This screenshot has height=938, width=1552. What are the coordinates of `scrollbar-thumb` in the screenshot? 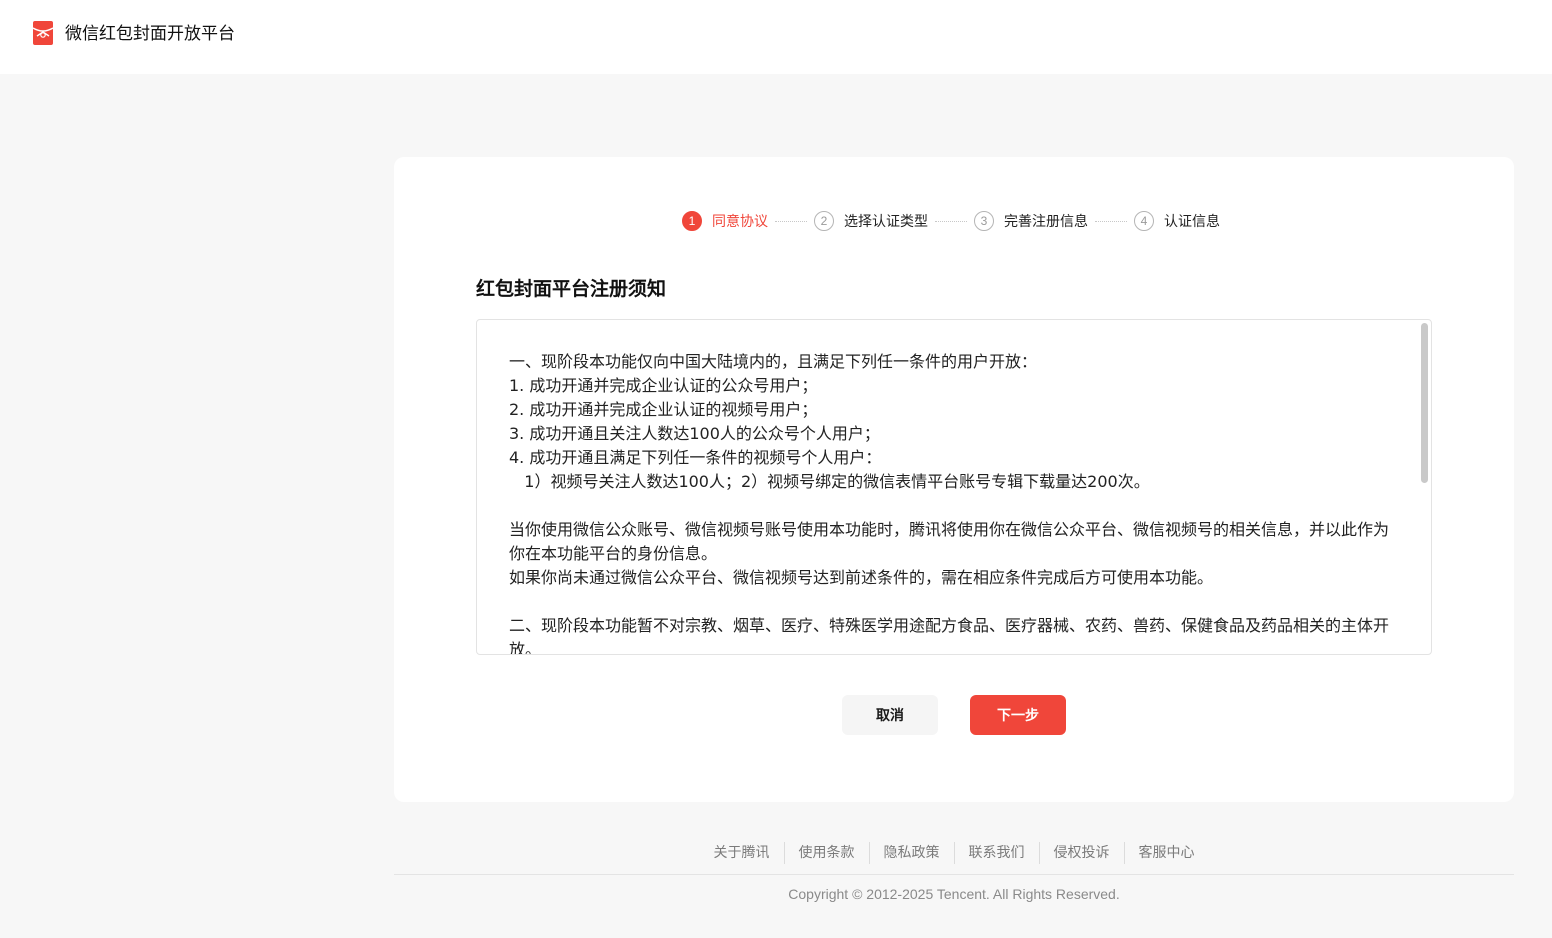 It's located at (1424, 403).